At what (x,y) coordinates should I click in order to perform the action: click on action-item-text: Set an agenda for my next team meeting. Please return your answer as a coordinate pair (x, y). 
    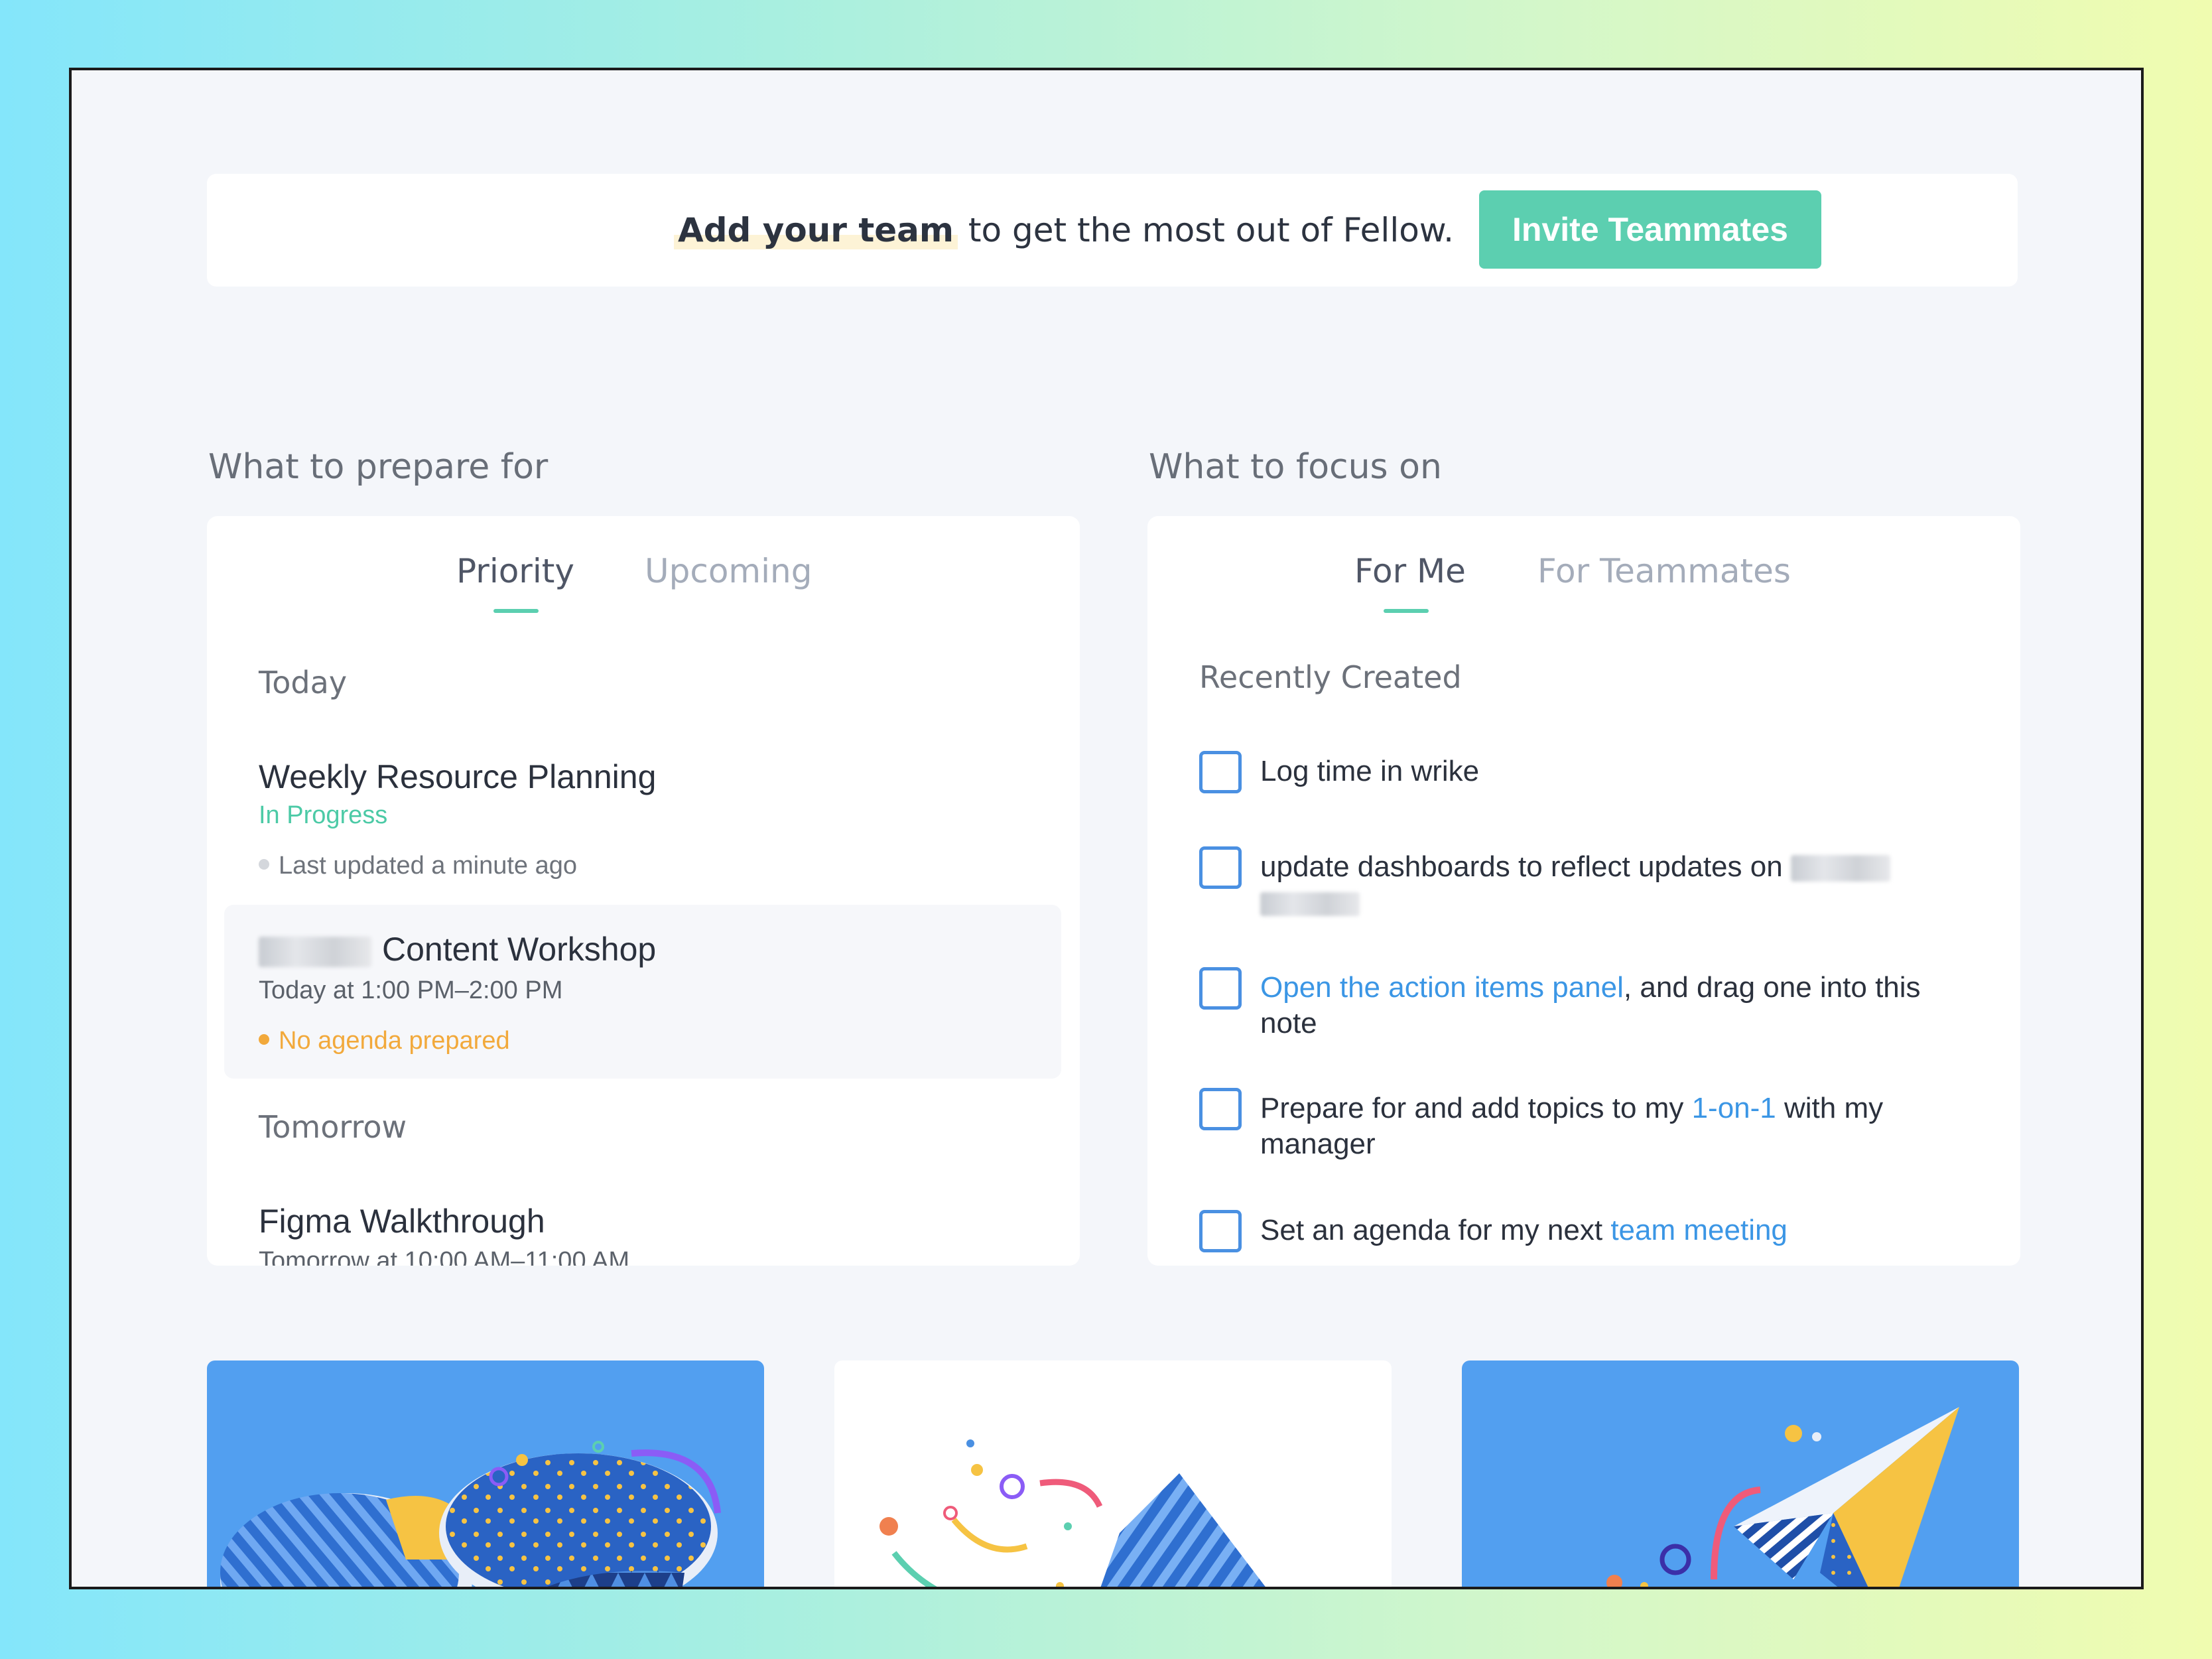
    Looking at the image, I should click on (1618, 1231).